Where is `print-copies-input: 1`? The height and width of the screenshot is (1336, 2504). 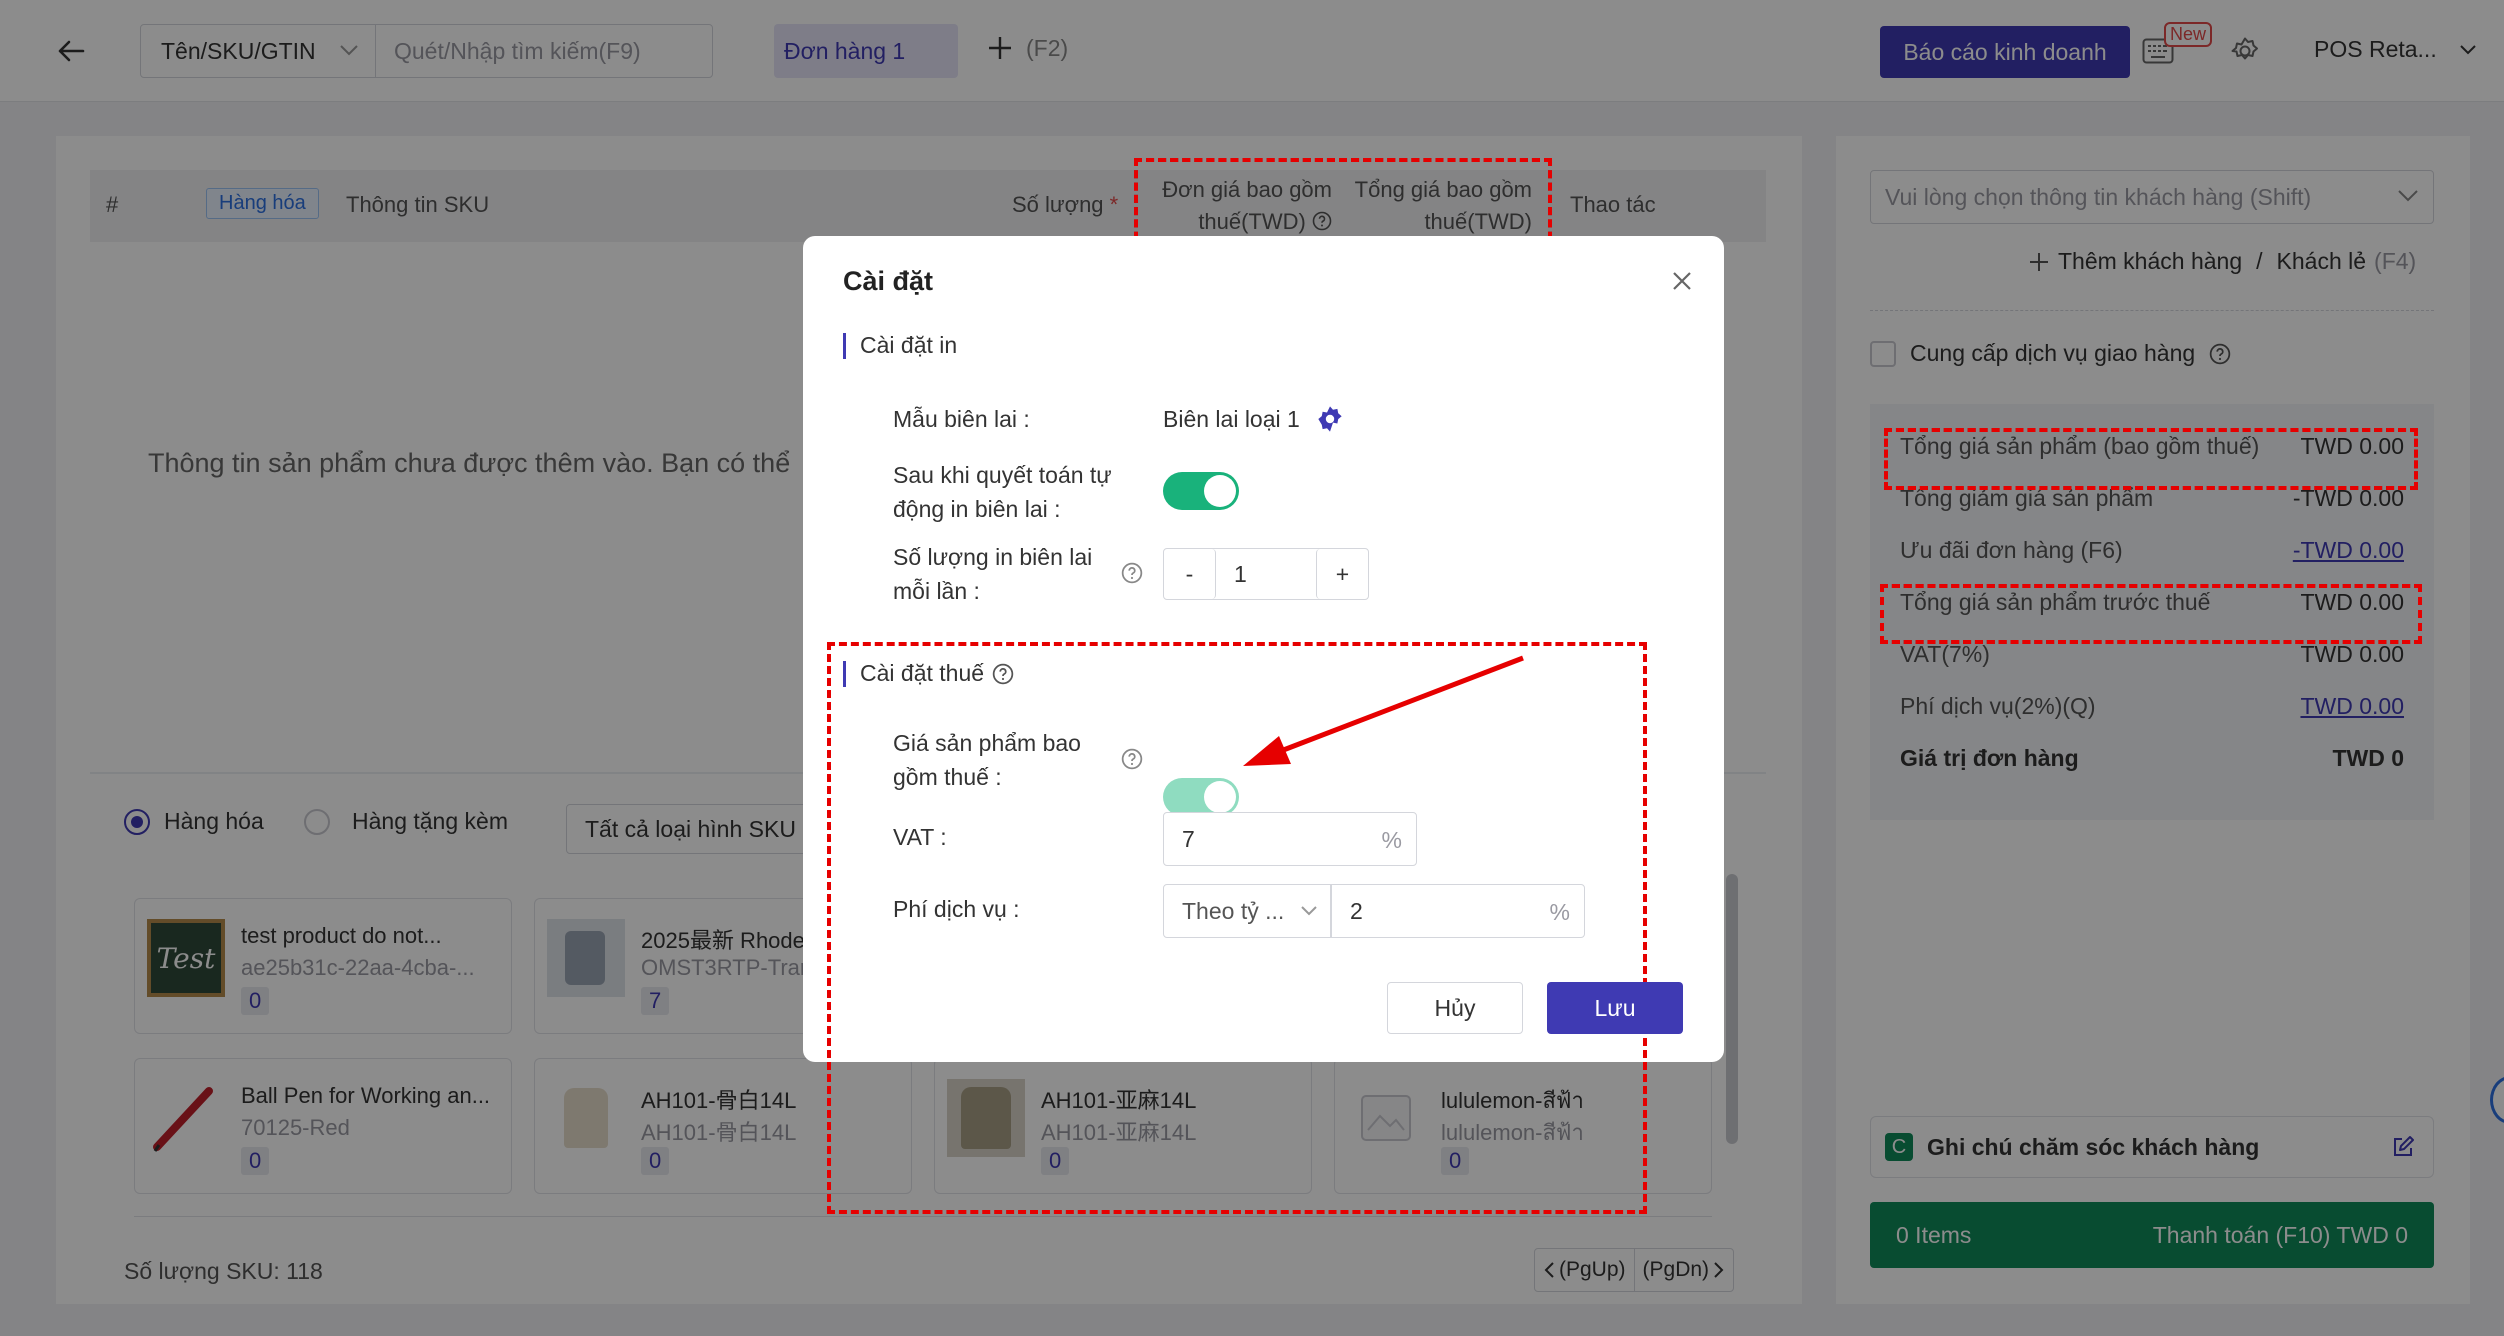
print-copies-input: 1 is located at coordinates (1266, 574).